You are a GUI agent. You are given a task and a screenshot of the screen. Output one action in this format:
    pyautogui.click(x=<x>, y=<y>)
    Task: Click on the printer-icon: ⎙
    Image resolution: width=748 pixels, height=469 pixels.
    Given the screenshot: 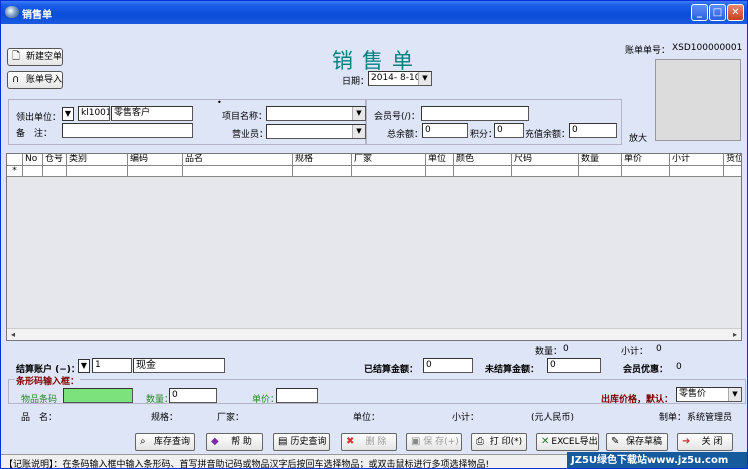 What is the action you would take?
    pyautogui.click(x=480, y=441)
    